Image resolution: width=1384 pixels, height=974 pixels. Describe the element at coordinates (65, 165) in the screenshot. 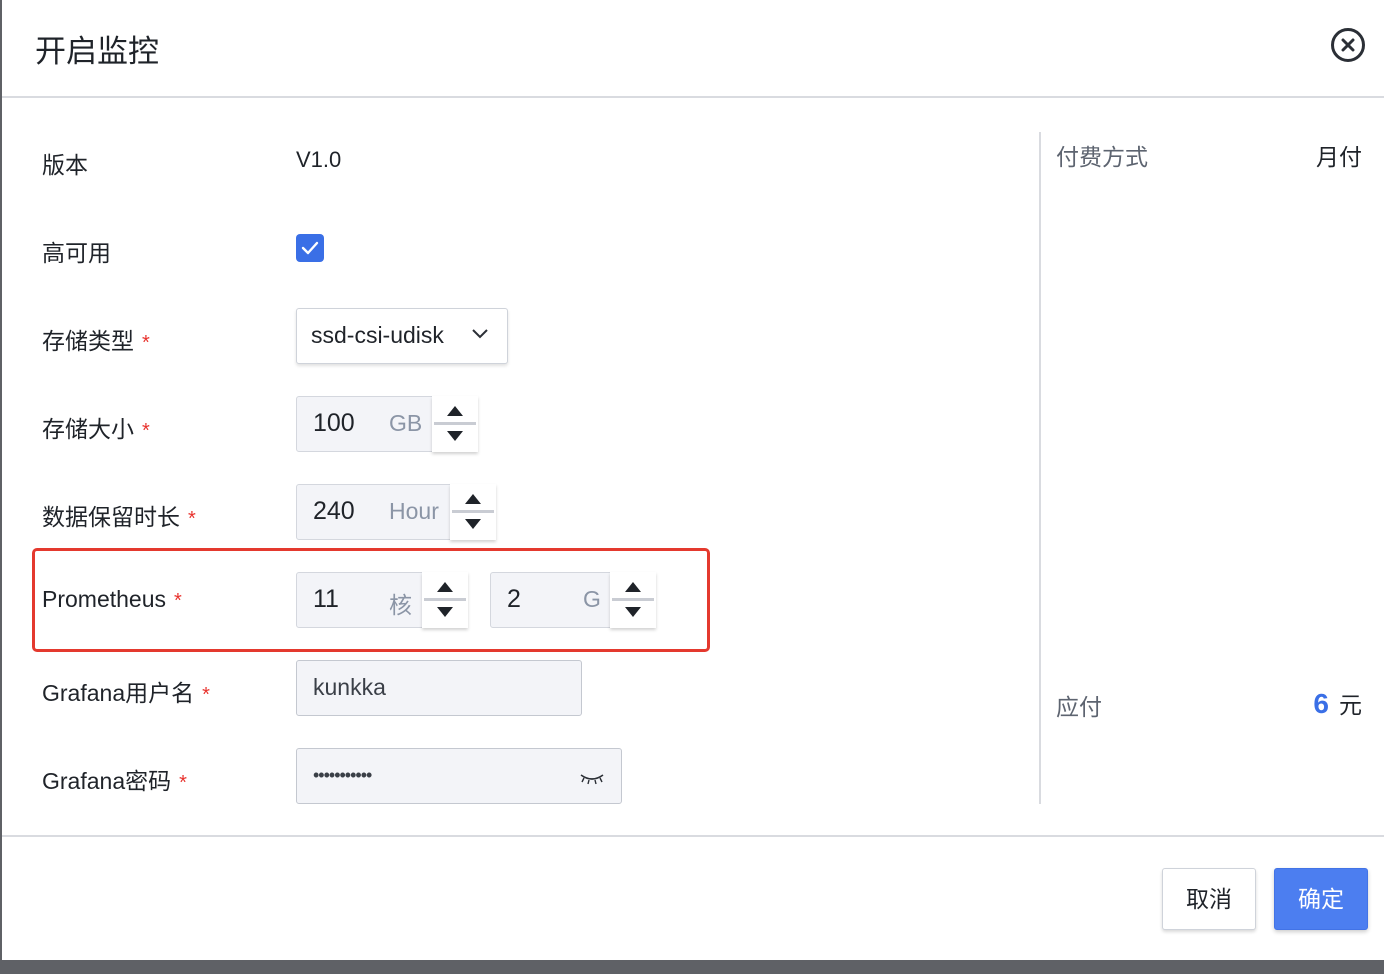

I see `version-label: 版本` at that location.